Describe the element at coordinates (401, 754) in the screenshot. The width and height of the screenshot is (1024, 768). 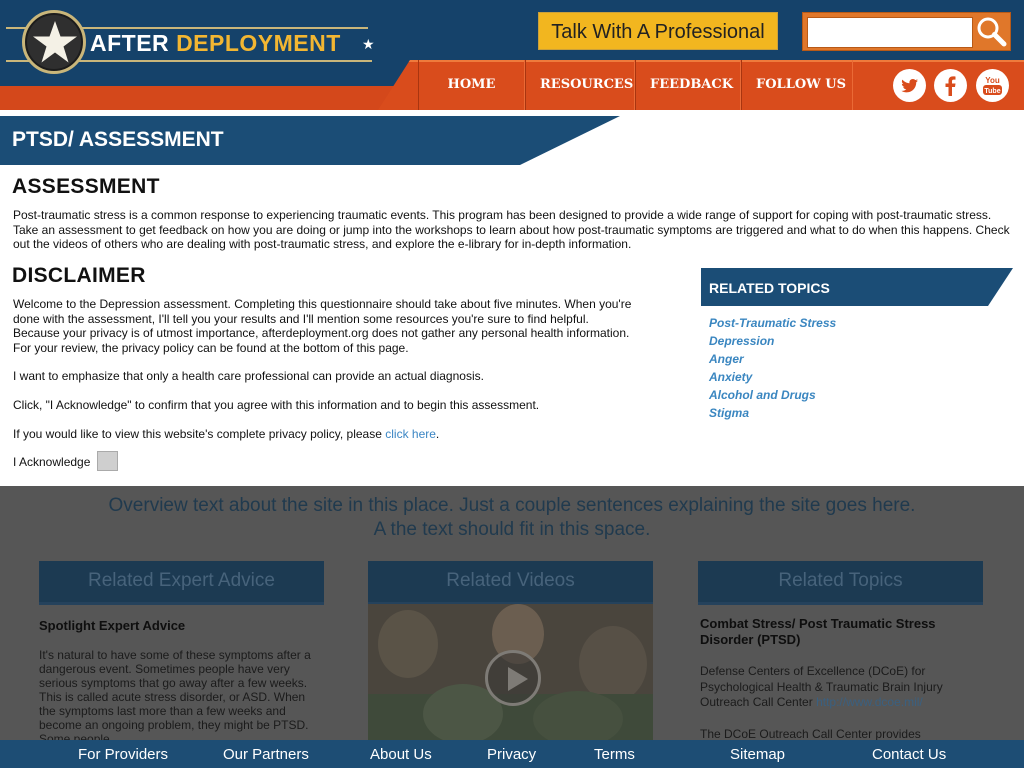
I see `footer-link-about-us: About Us` at that location.